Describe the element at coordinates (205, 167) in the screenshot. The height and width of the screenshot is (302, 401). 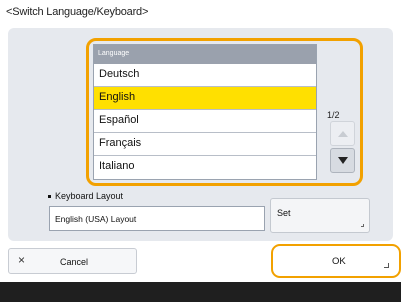
I see `language-item-italiano: Italiano` at that location.